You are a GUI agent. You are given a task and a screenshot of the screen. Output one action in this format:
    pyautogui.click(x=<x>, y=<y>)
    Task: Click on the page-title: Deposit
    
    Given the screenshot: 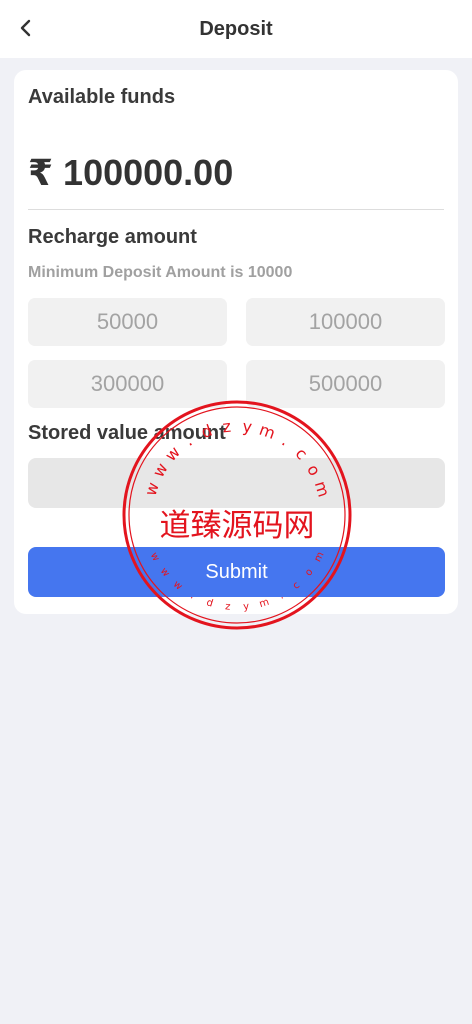 What is the action you would take?
    pyautogui.click(x=236, y=29)
    